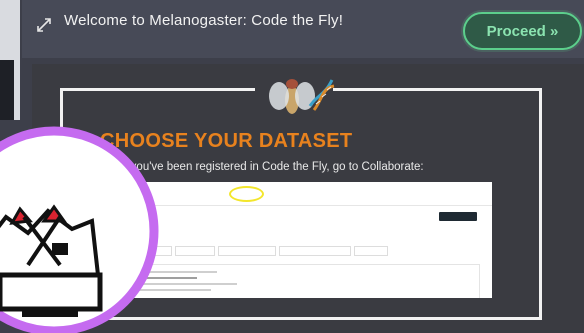 The height and width of the screenshot is (333, 584). I want to click on collaborate-highlight, so click(246, 194).